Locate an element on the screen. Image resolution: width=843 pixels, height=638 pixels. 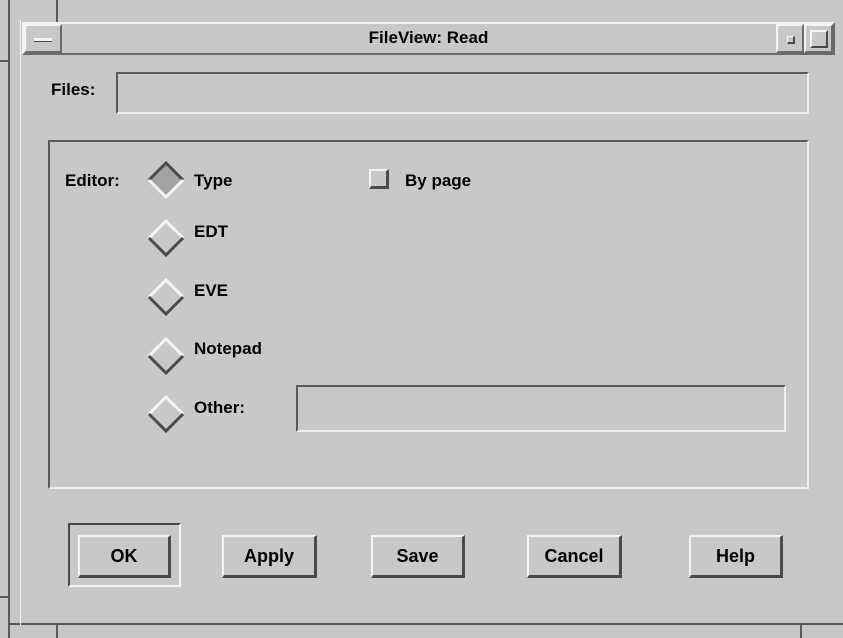
radio-other-label: Other: is located at coordinates (219, 408).